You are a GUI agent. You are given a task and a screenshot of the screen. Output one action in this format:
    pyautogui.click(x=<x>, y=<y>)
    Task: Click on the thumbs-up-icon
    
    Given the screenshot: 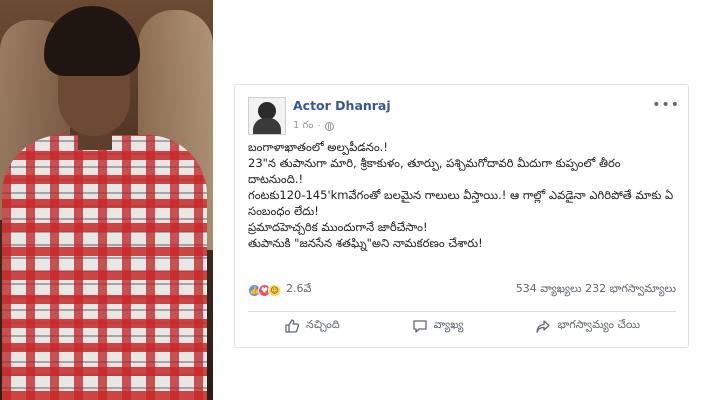 What is the action you would take?
    pyautogui.click(x=292, y=326)
    